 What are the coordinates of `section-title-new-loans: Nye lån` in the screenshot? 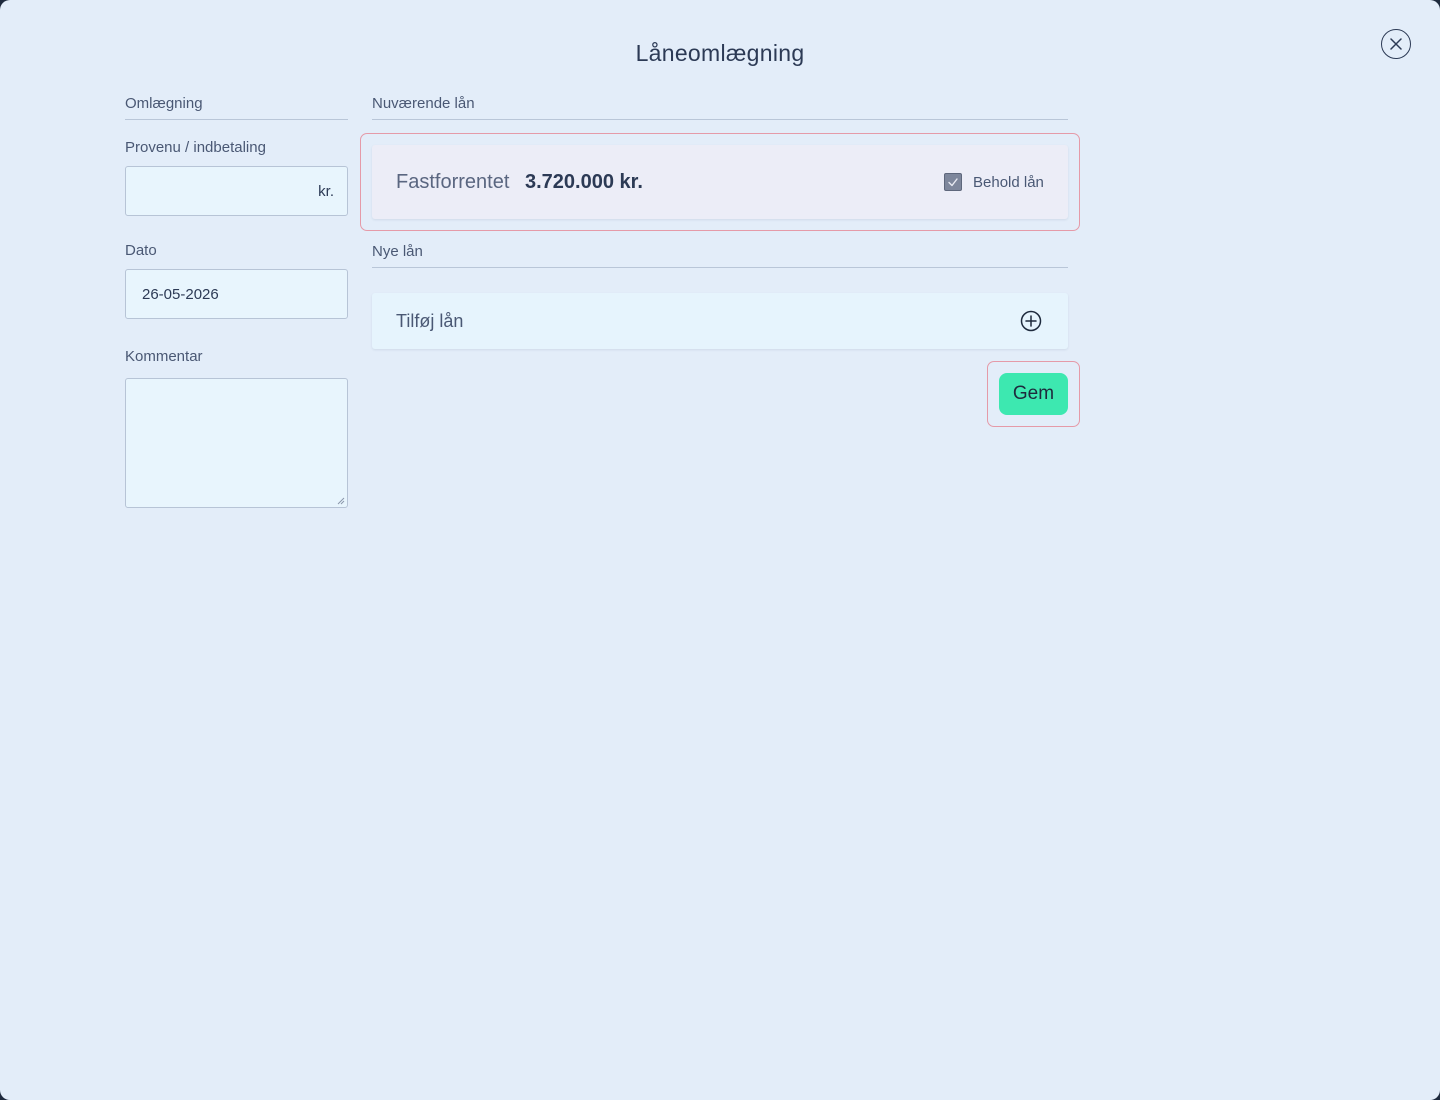 It's located at (720, 255).